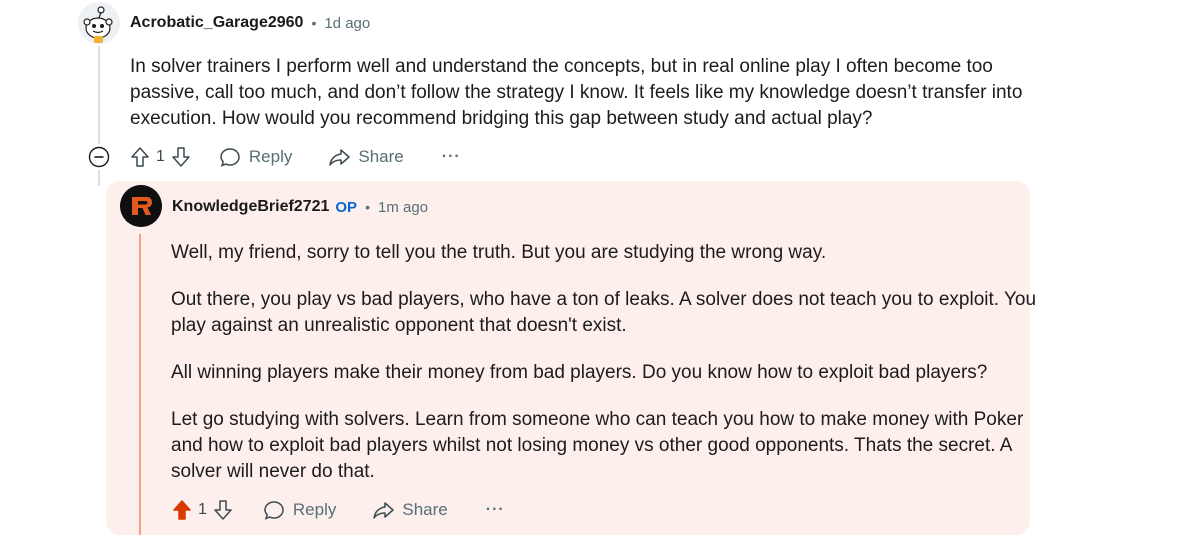  Describe the element at coordinates (346, 207) in the screenshot. I see `op-badge: OP` at that location.